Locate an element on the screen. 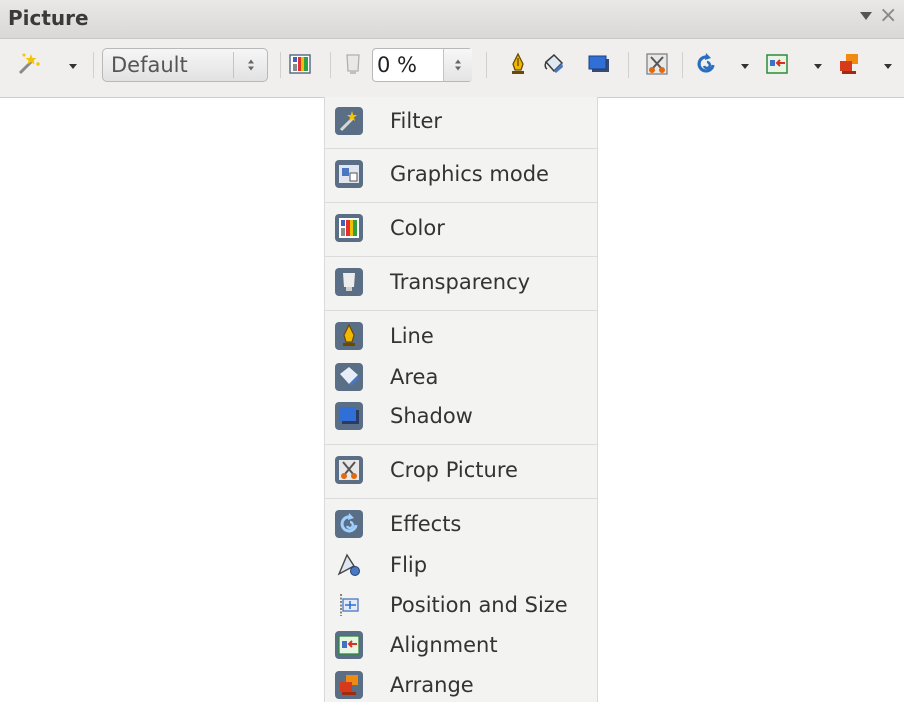  menu-item-effects: Effects is located at coordinates (461, 525).